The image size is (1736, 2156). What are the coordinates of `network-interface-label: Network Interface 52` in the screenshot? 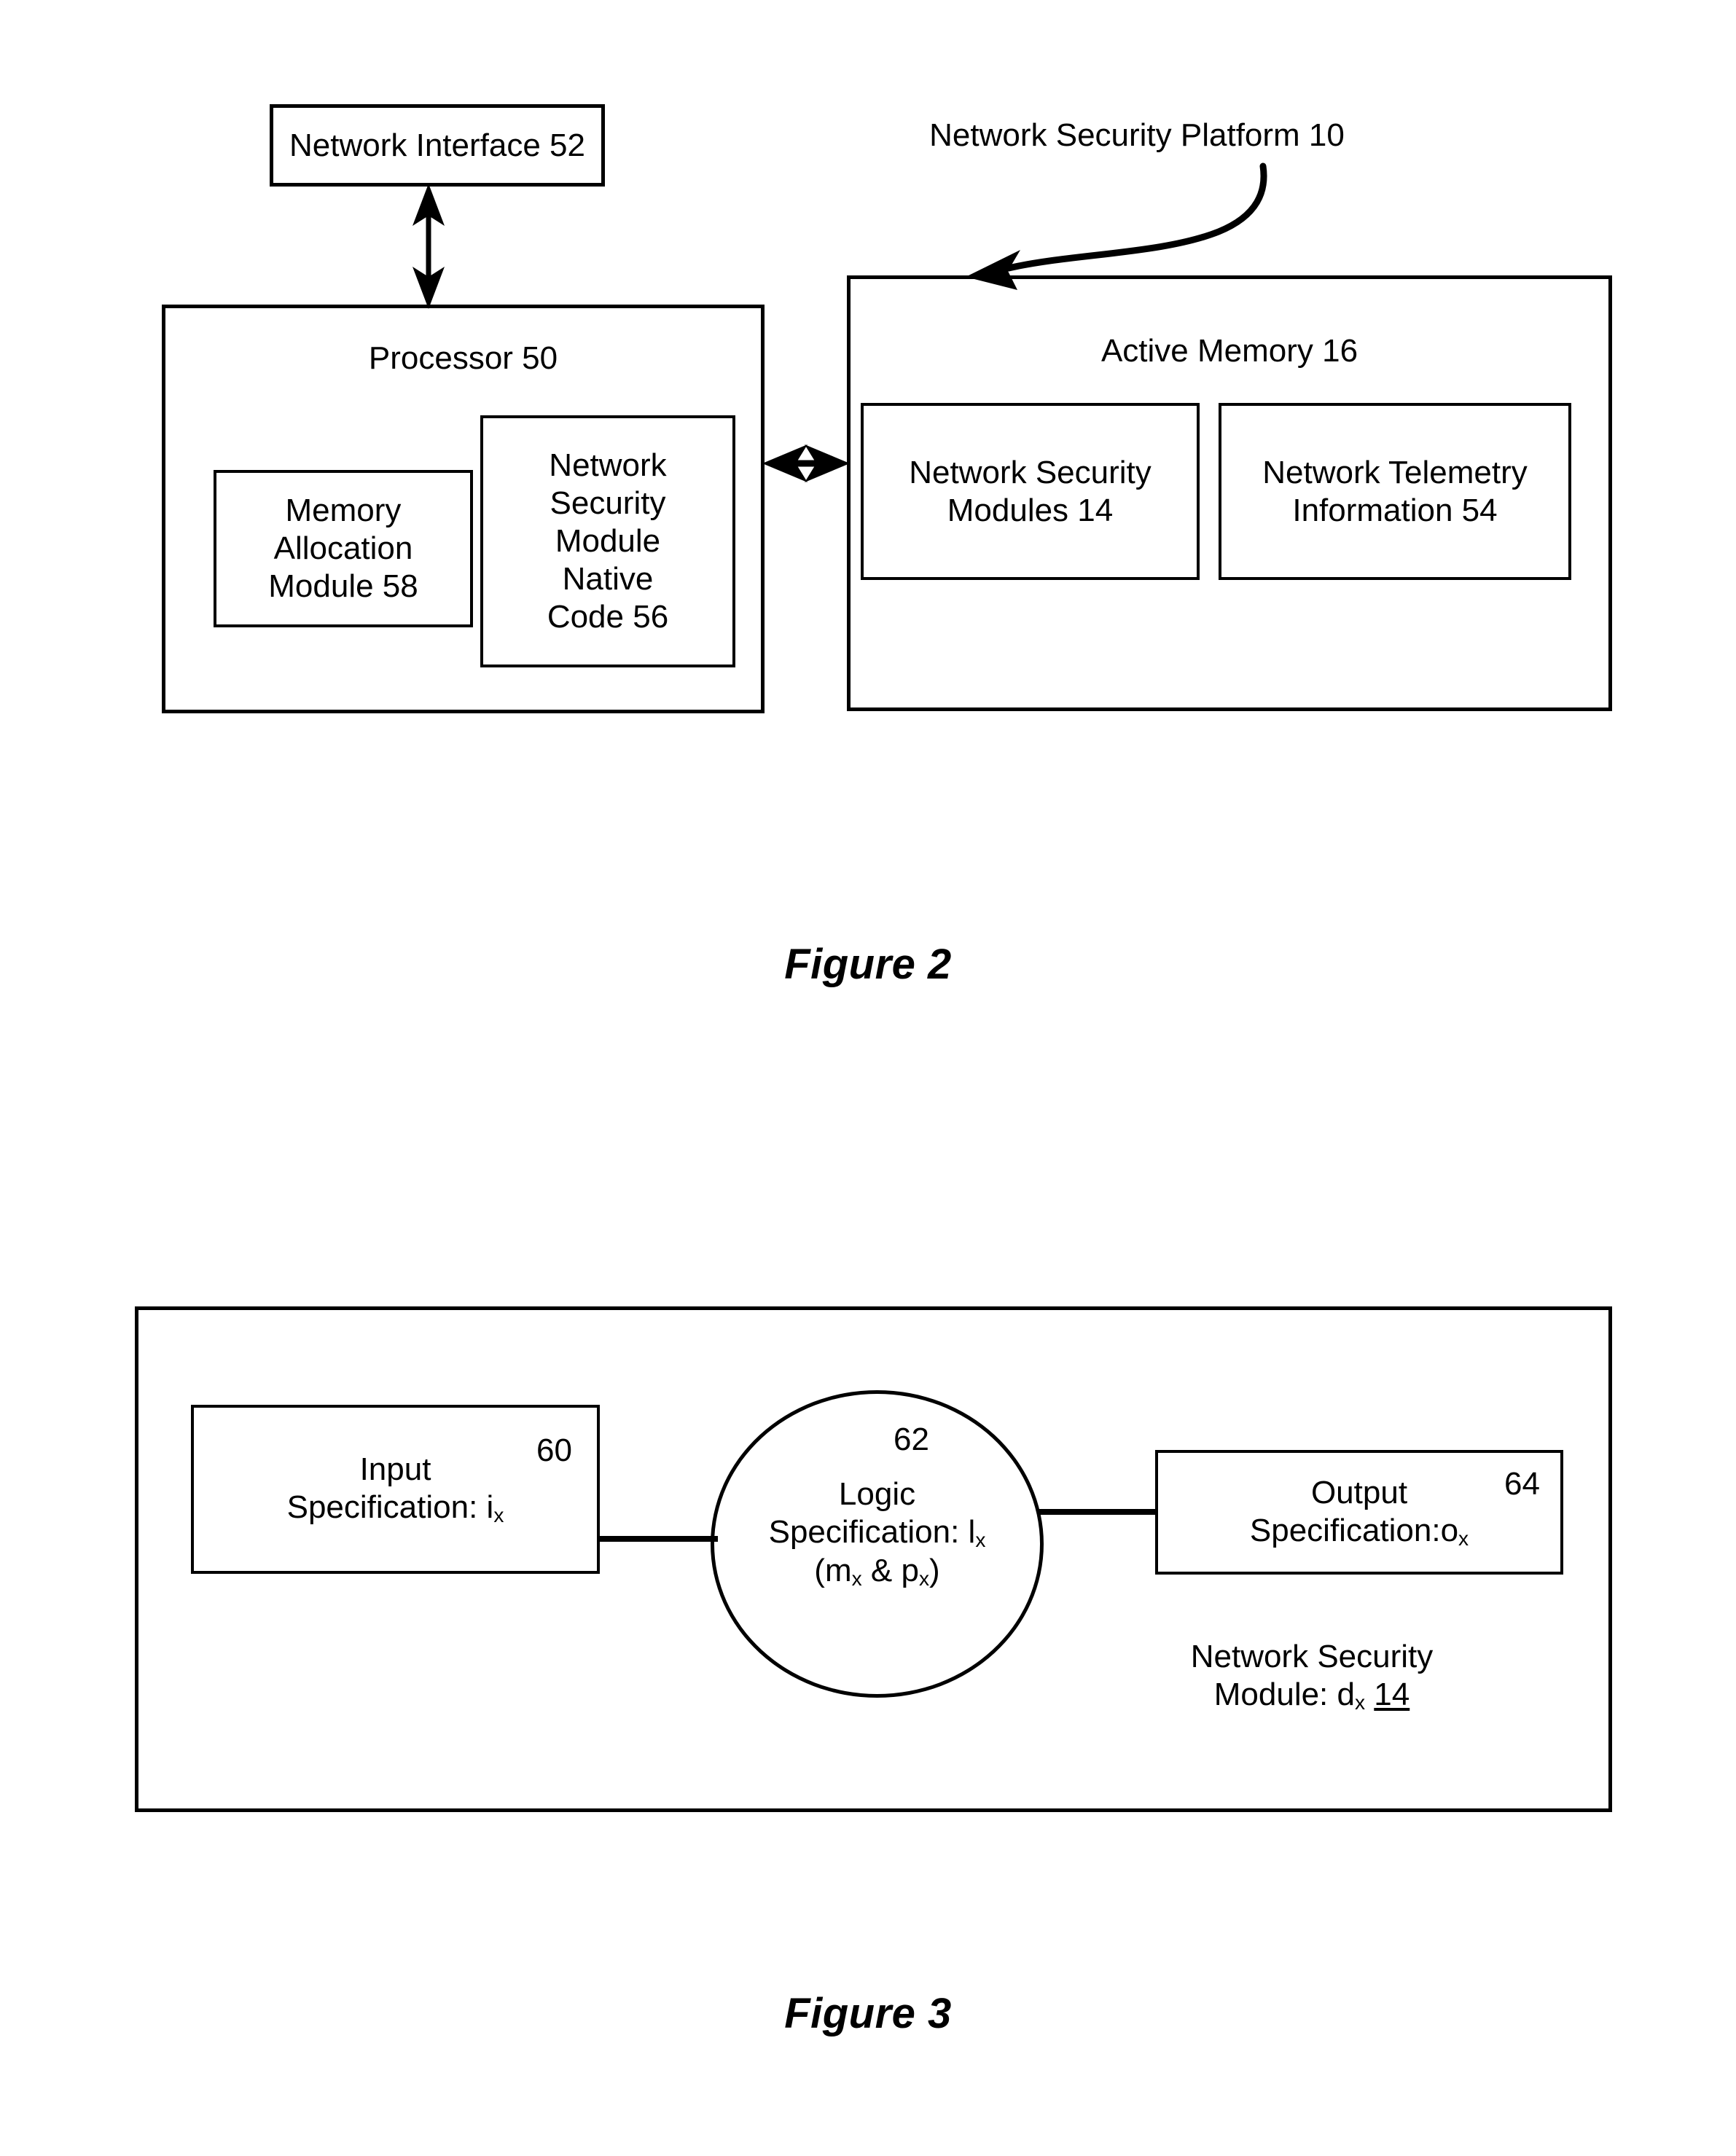 It's located at (437, 145).